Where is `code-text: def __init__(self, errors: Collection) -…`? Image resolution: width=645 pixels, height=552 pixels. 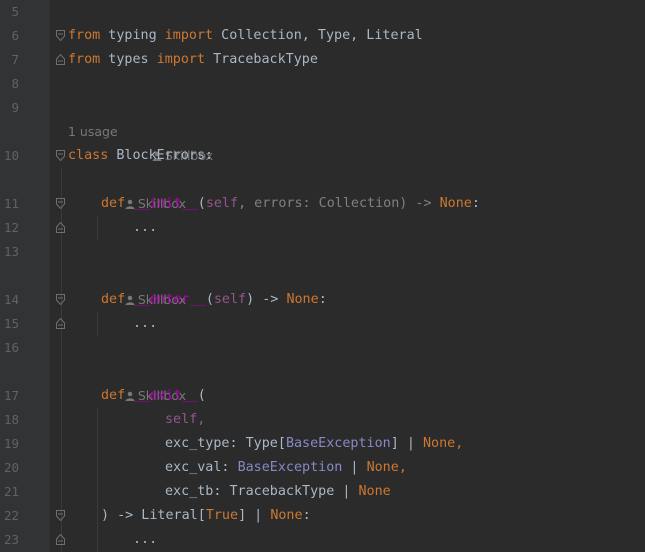 code-text: def __init__(self, errors: Collection) -… is located at coordinates (290, 203).